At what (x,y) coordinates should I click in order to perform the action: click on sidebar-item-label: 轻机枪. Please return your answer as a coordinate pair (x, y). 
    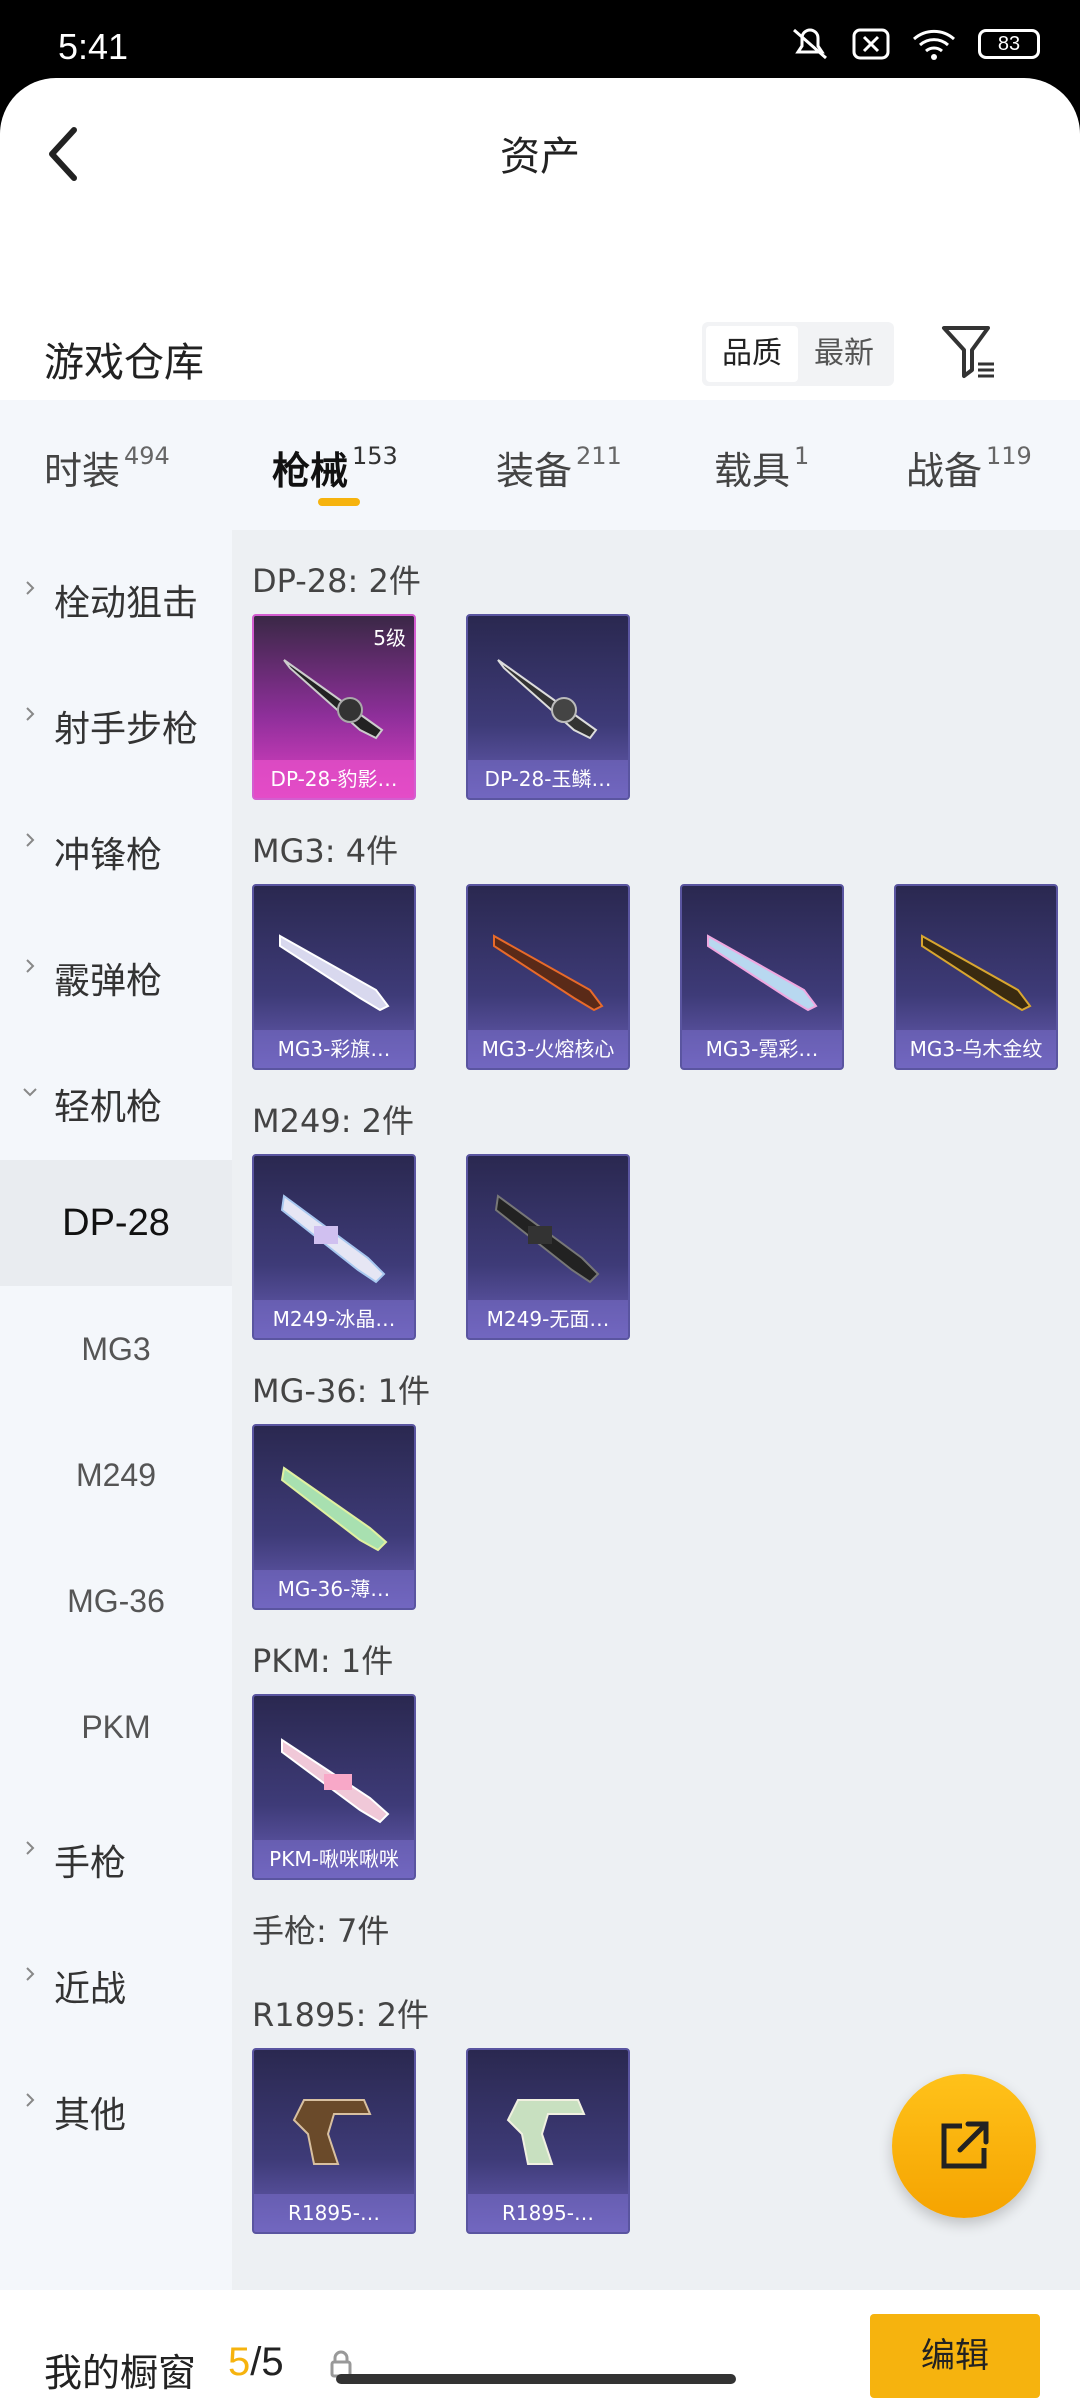
    Looking at the image, I should click on (108, 1107).